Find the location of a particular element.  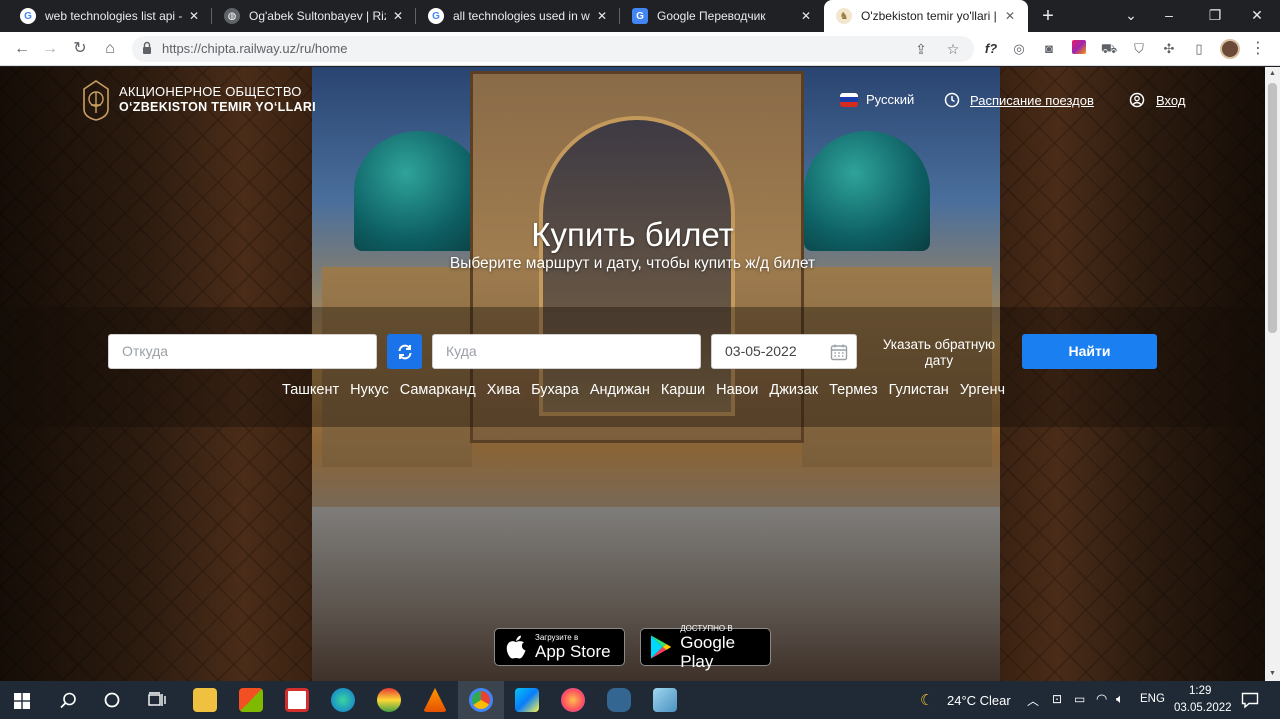

schedule-link: Расписание поездов is located at coordinates (1019, 100).